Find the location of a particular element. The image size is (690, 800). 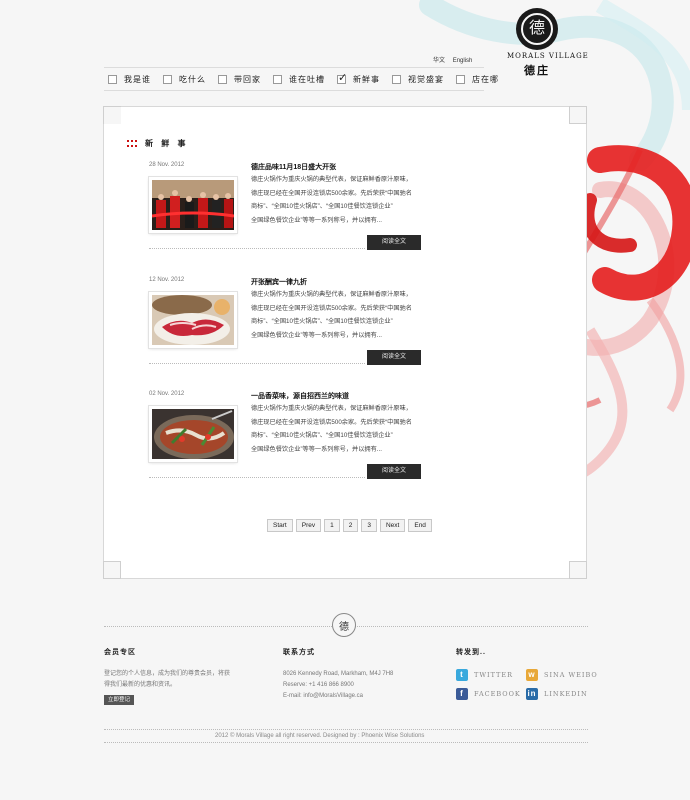

news-thumbnail-hotpot is located at coordinates (193, 434).